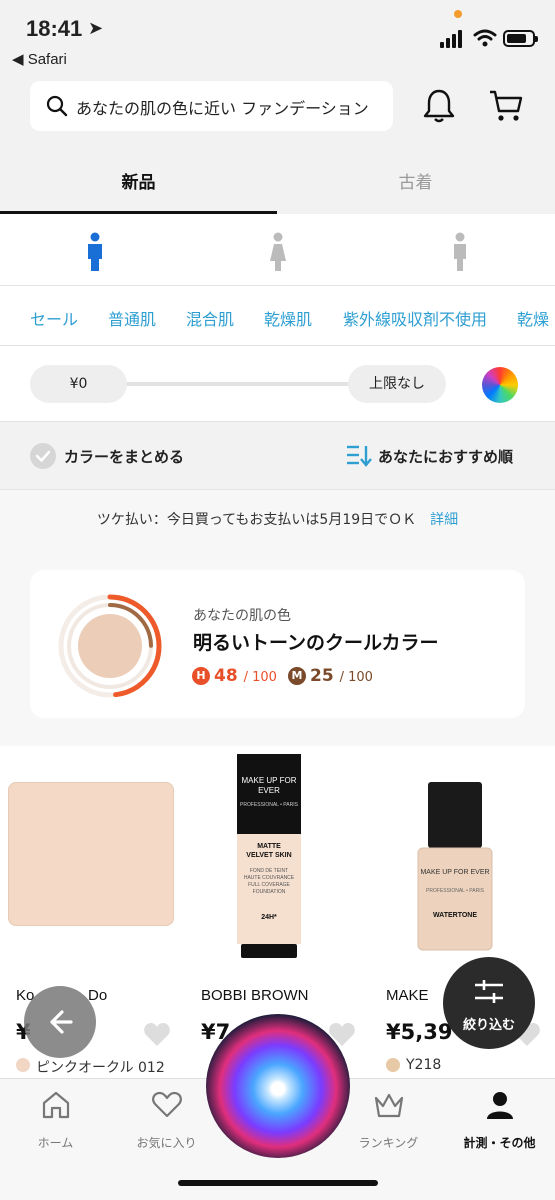  Describe the element at coordinates (359, 456) in the screenshot. I see `sort-icon` at that location.